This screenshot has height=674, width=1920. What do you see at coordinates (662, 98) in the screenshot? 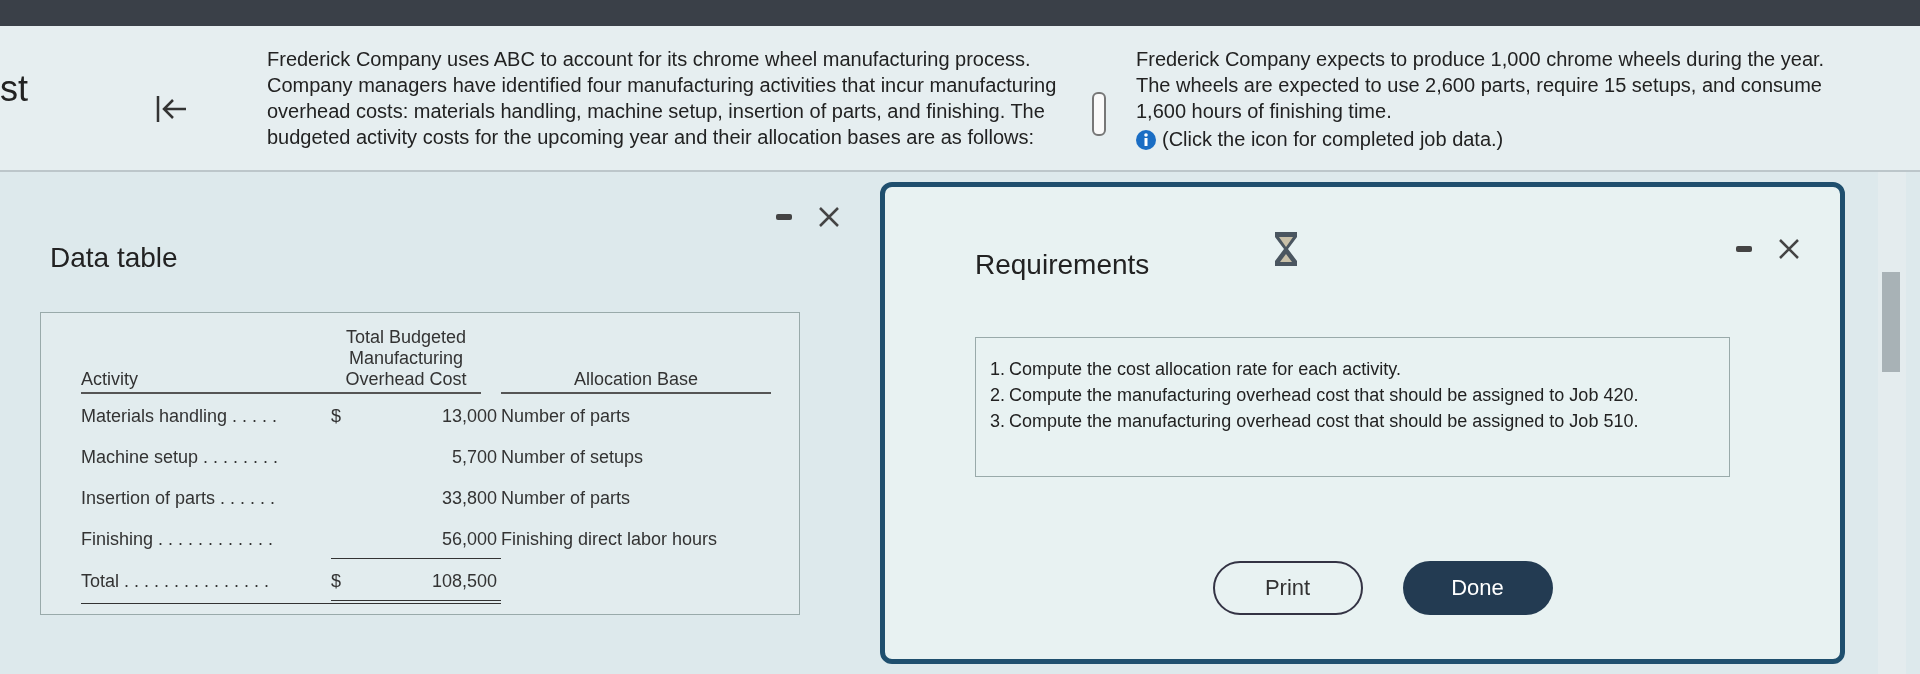
I see `problem-text: Frederick Company uses ABC to account for its chrome wheel manufacturing process. Company managers have identified four manufacturing activities that incur manufacturing overhead costs: materials handling, machine setup, insertion of parts, and finishing. The budgeted activity costs for the upcoming year and their allocation bases are as follows:` at bounding box center [662, 98].